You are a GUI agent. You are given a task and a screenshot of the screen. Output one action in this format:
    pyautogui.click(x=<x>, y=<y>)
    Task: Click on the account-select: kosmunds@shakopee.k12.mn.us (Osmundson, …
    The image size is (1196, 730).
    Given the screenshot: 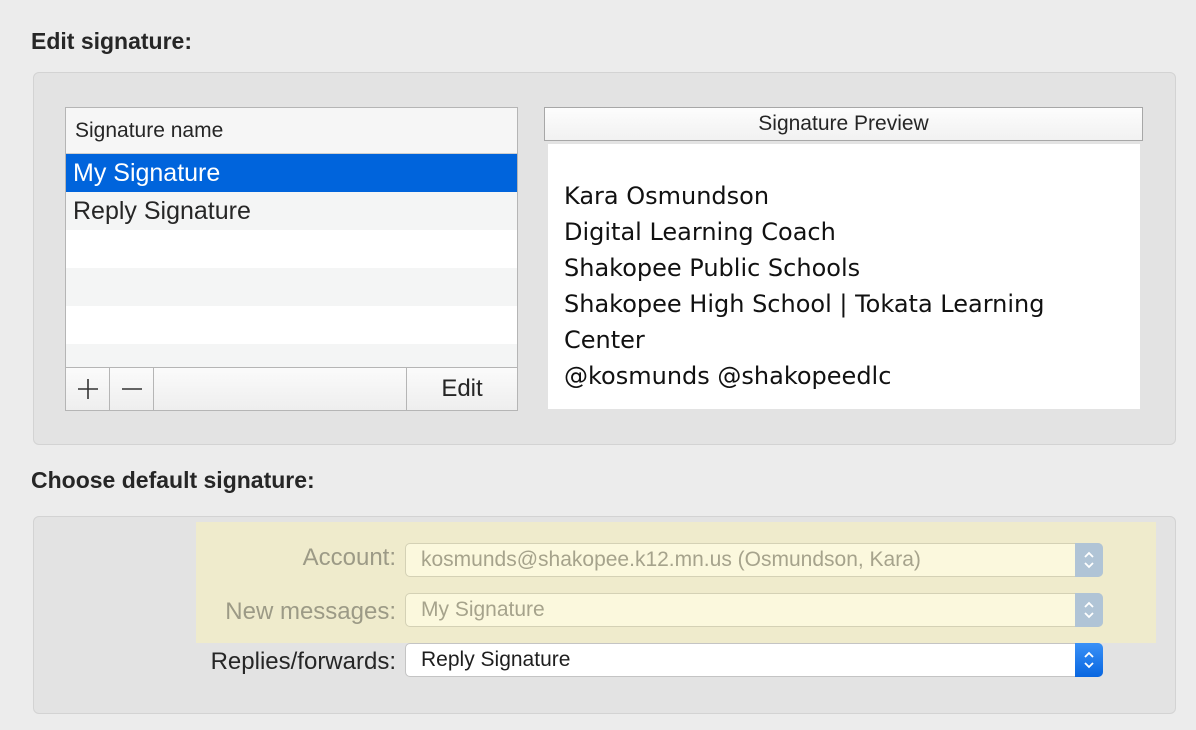 What is the action you would take?
    pyautogui.click(x=754, y=560)
    